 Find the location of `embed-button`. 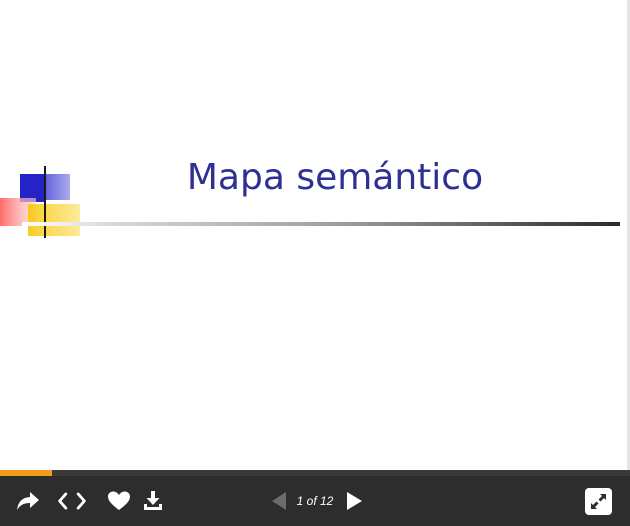

embed-button is located at coordinates (72, 501).